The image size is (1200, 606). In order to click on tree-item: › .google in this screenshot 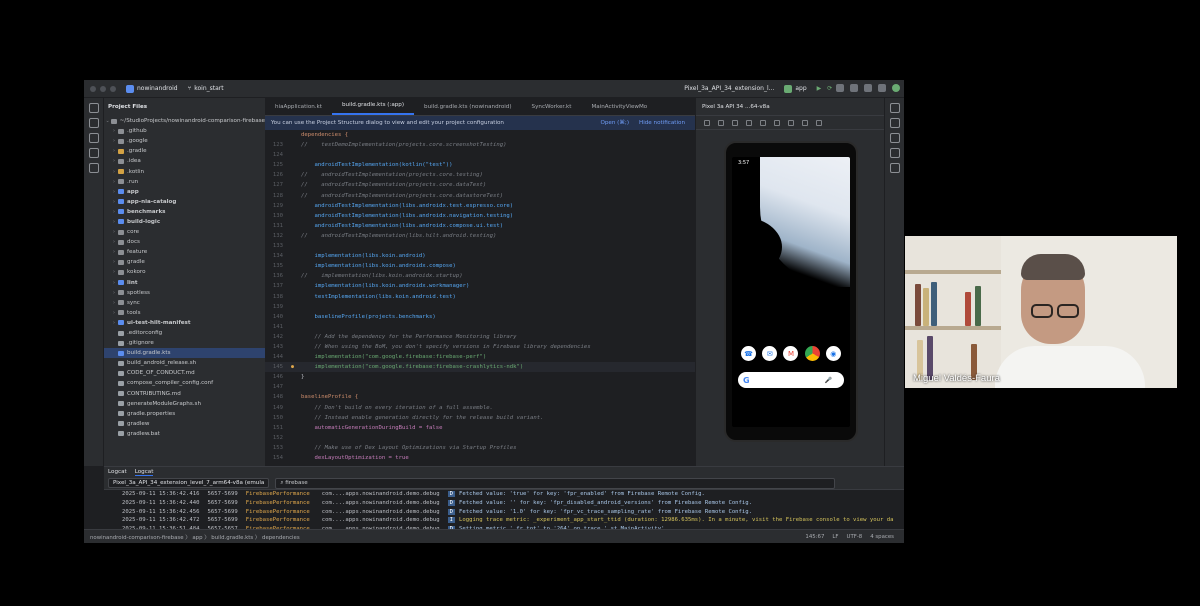, I will do `click(184, 141)`.